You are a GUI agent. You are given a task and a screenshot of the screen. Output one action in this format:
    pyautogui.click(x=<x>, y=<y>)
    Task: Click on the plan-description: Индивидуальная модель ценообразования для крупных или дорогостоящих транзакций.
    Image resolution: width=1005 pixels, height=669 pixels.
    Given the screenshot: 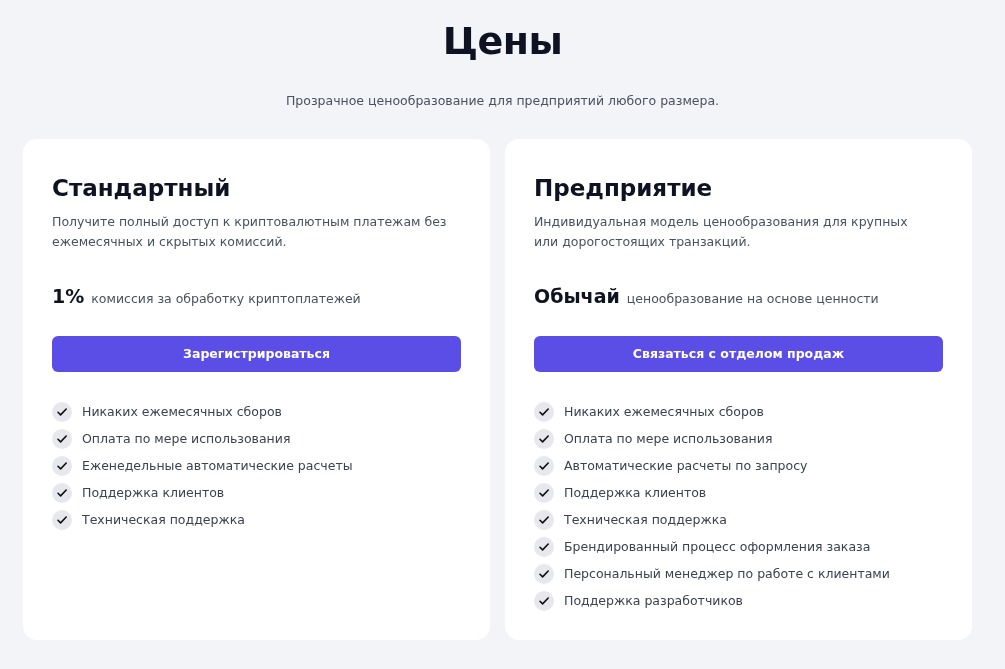 What is the action you would take?
    pyautogui.click(x=721, y=231)
    